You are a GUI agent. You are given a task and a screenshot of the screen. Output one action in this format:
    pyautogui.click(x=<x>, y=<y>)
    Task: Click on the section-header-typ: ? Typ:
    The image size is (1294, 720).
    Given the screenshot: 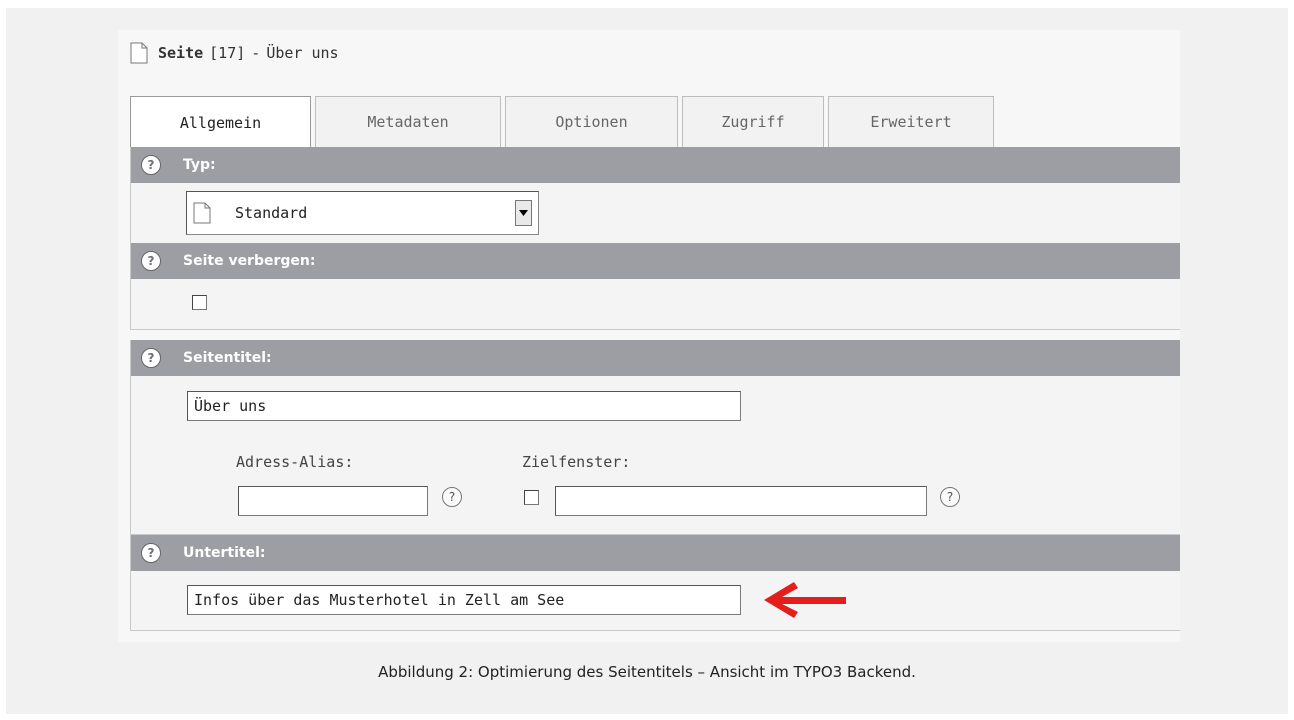 What is the action you would take?
    pyautogui.click(x=655, y=165)
    